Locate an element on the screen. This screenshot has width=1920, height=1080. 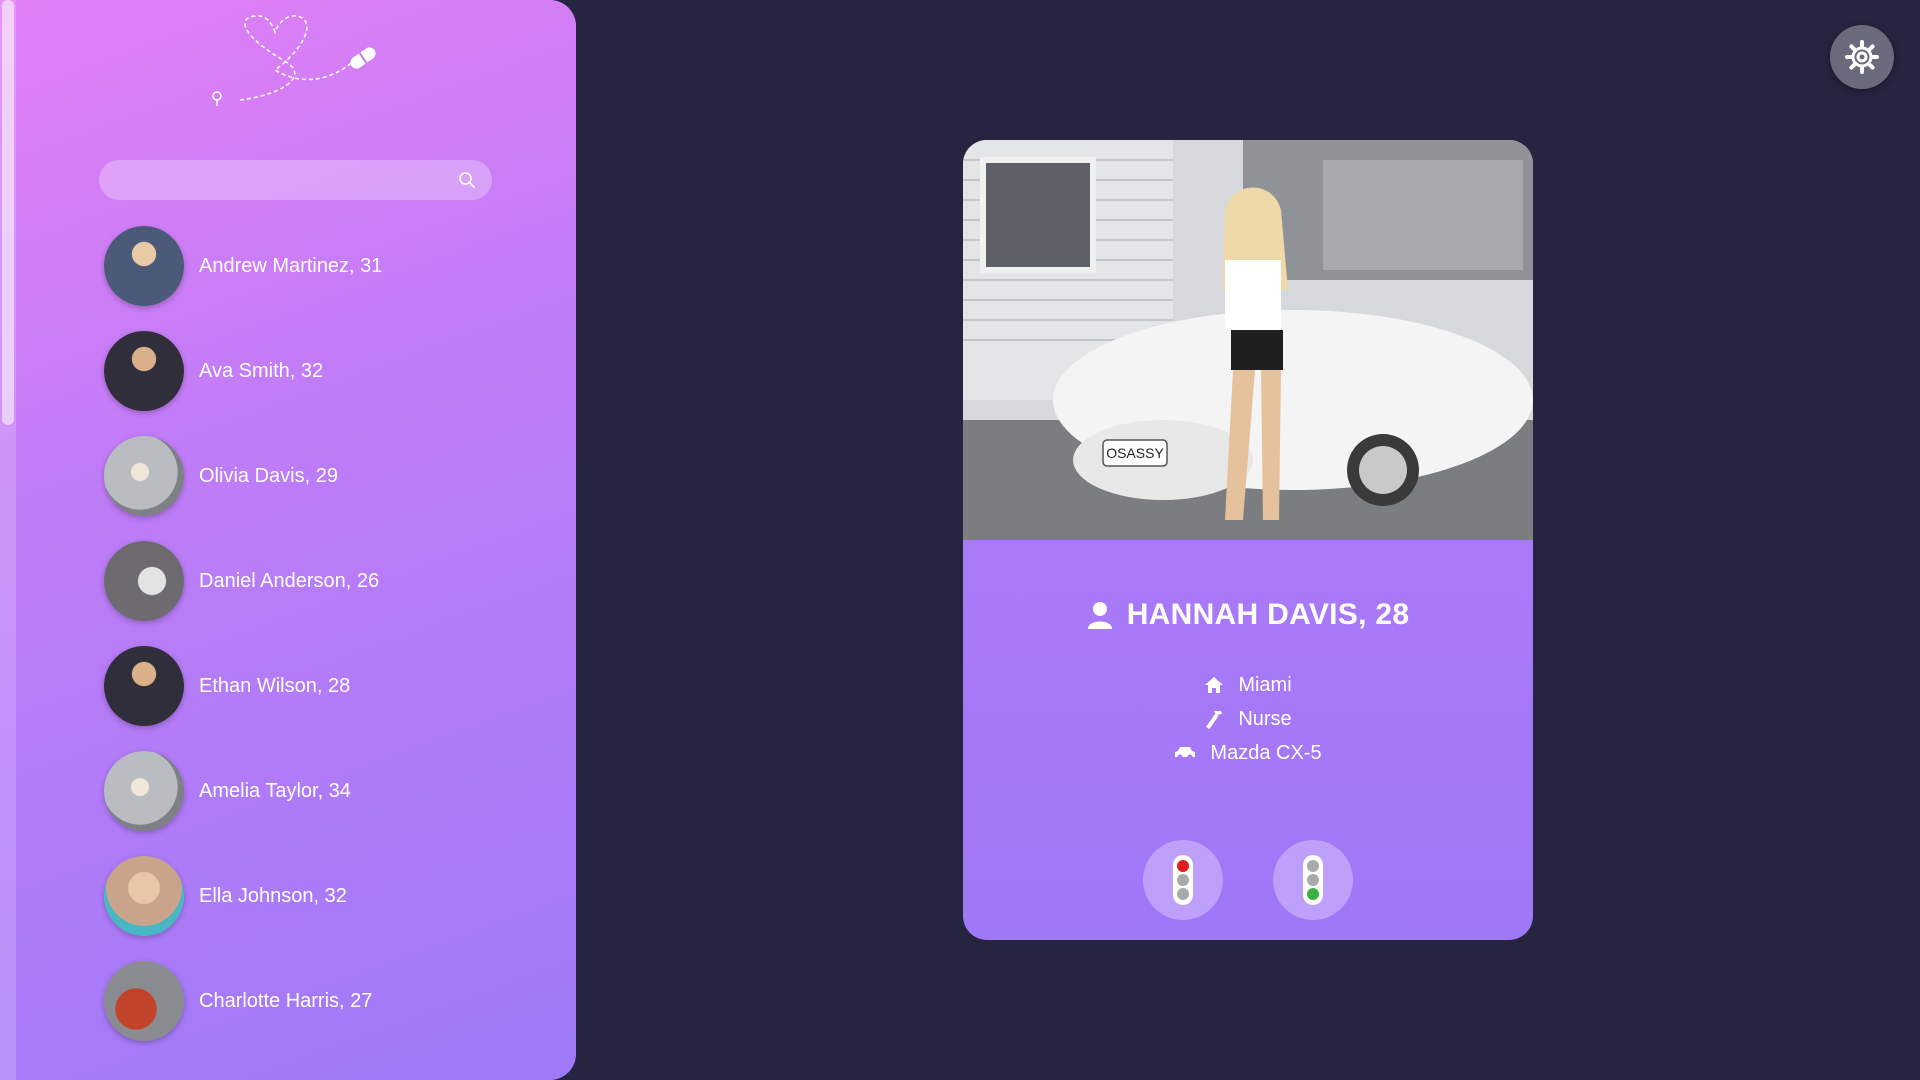
heart-trail-logo is located at coordinates (294, 60).